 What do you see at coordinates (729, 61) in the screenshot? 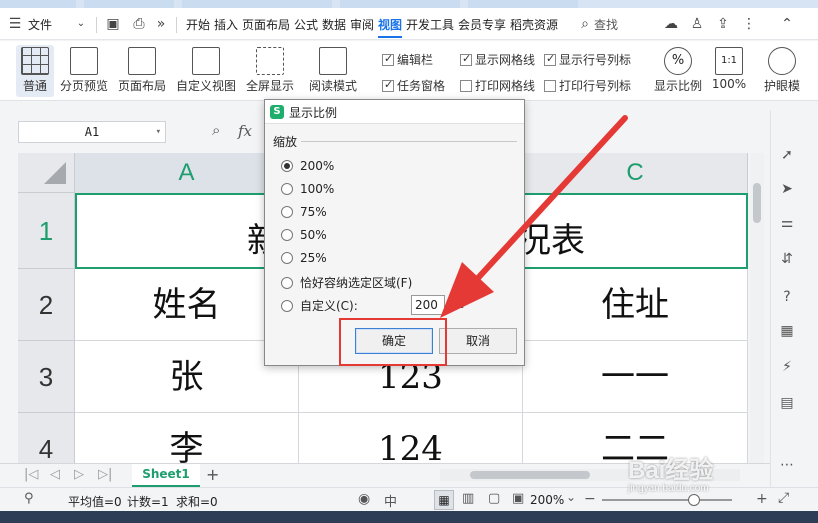
I see `one-to-one-icon: 1:1` at bounding box center [729, 61].